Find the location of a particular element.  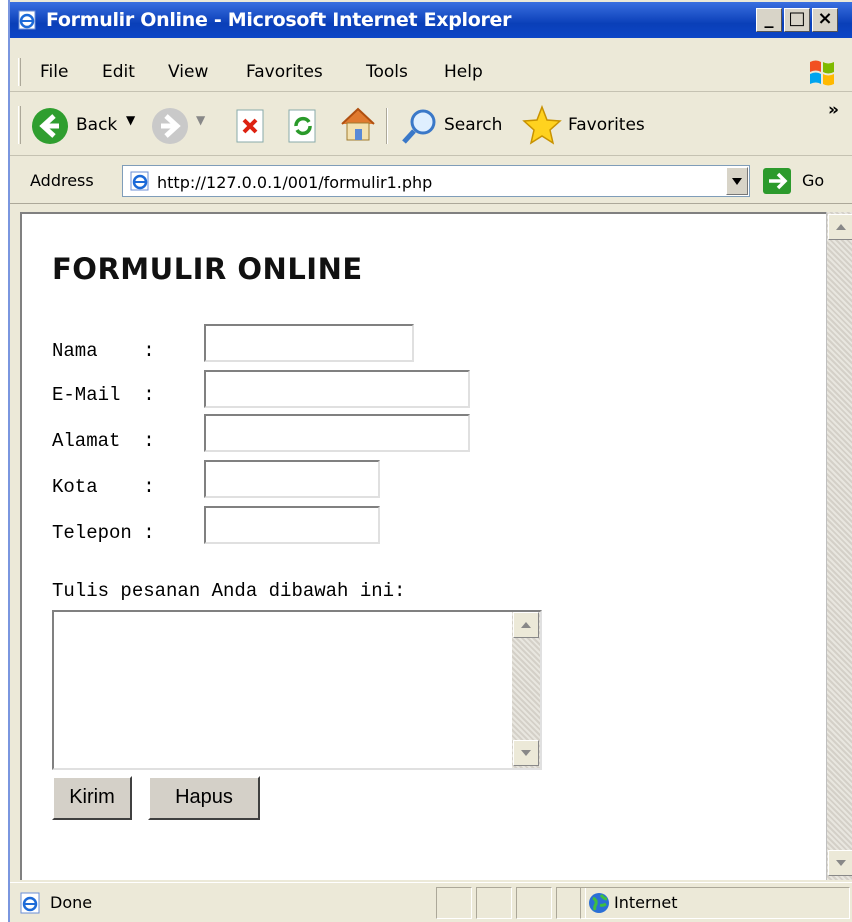

minimize-button: _ is located at coordinates (769, 20).